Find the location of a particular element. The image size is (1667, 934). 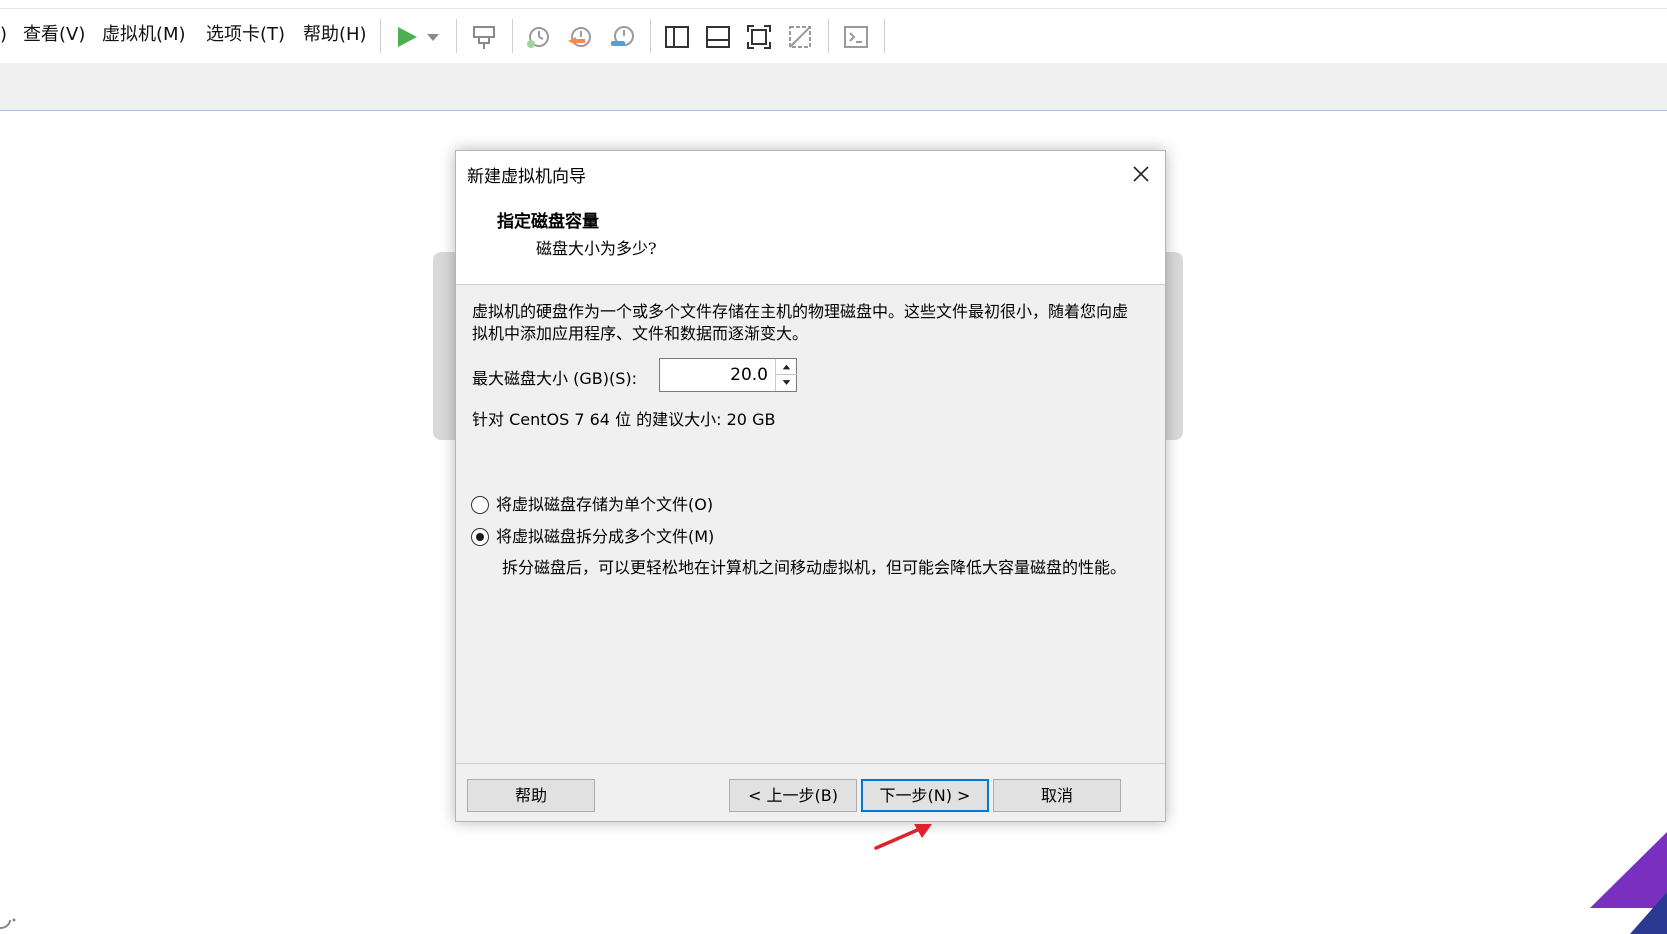

max-disk-size-stepper is located at coordinates (728, 375).